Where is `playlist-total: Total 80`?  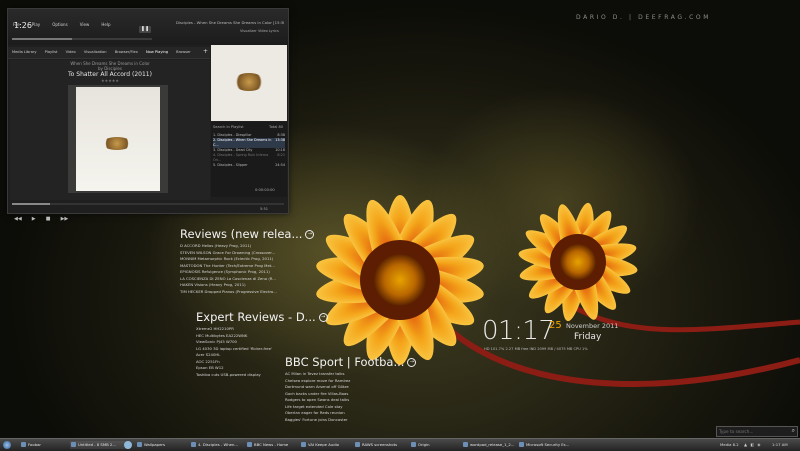
playlist-total: Total 80 is located at coordinates (276, 127).